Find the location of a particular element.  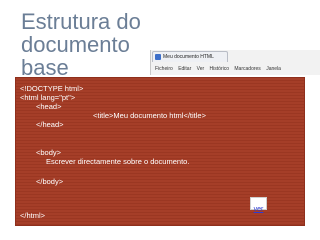

code-line-body-open: <body> is located at coordinates (49, 152).